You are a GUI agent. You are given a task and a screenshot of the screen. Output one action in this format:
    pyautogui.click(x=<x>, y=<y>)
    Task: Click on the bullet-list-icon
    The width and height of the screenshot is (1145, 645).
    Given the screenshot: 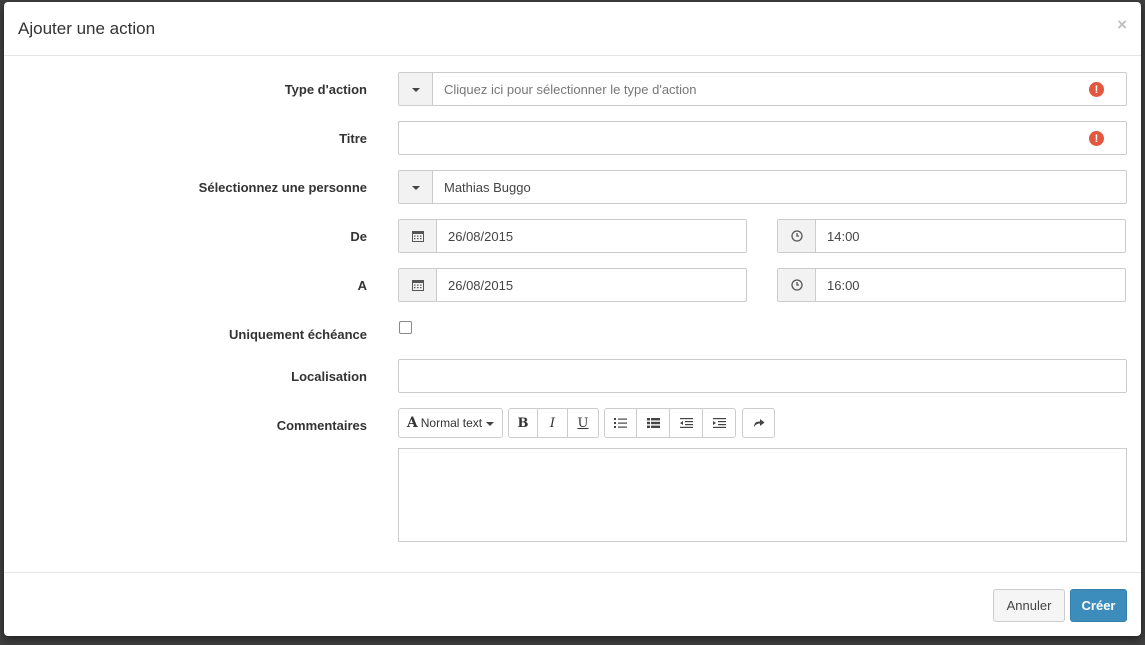 What is the action you would take?
    pyautogui.click(x=620, y=423)
    